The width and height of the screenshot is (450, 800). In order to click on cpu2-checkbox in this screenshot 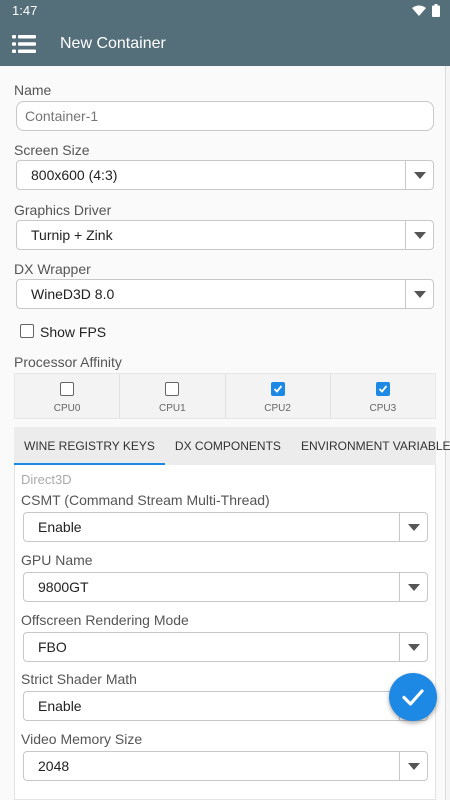, I will do `click(277, 389)`.